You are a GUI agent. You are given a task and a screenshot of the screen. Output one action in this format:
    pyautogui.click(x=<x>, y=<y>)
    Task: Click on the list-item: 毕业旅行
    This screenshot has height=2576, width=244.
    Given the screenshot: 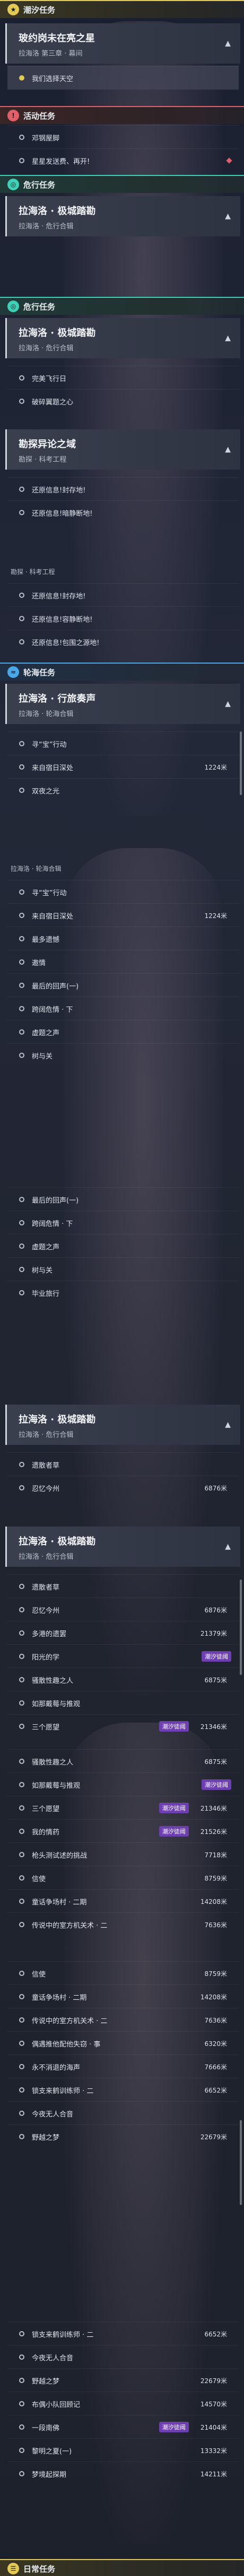 What is the action you would take?
    pyautogui.click(x=123, y=1292)
    